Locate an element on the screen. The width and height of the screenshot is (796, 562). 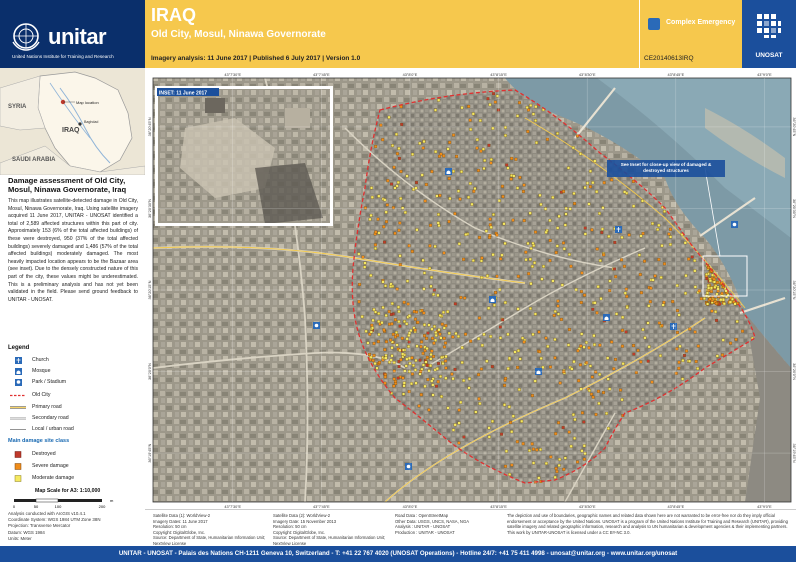
imagery-inset: INSET: 11 June 2017 is located at coordinates (244, 156).